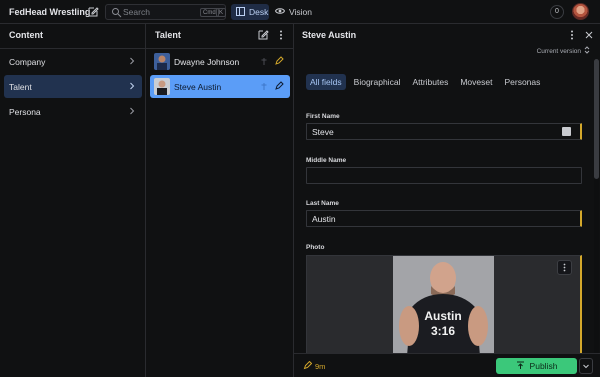 This screenshot has height=377, width=600. What do you see at coordinates (73, 111) in the screenshot?
I see `content-item-persona: Persona` at bounding box center [73, 111].